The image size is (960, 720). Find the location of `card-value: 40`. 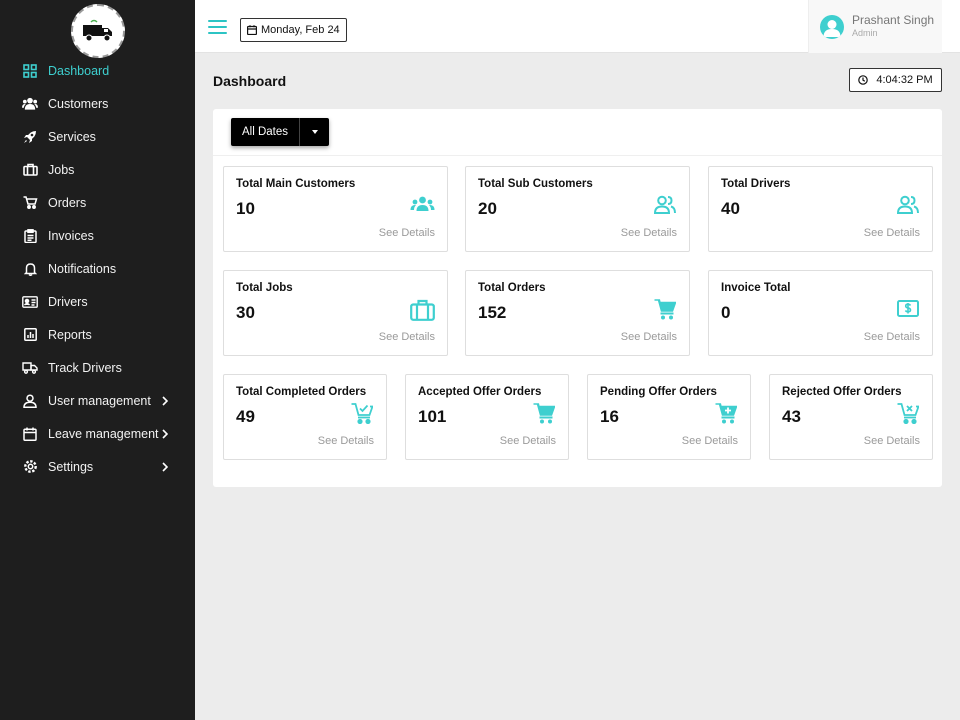

card-value: 40 is located at coordinates (730, 208).